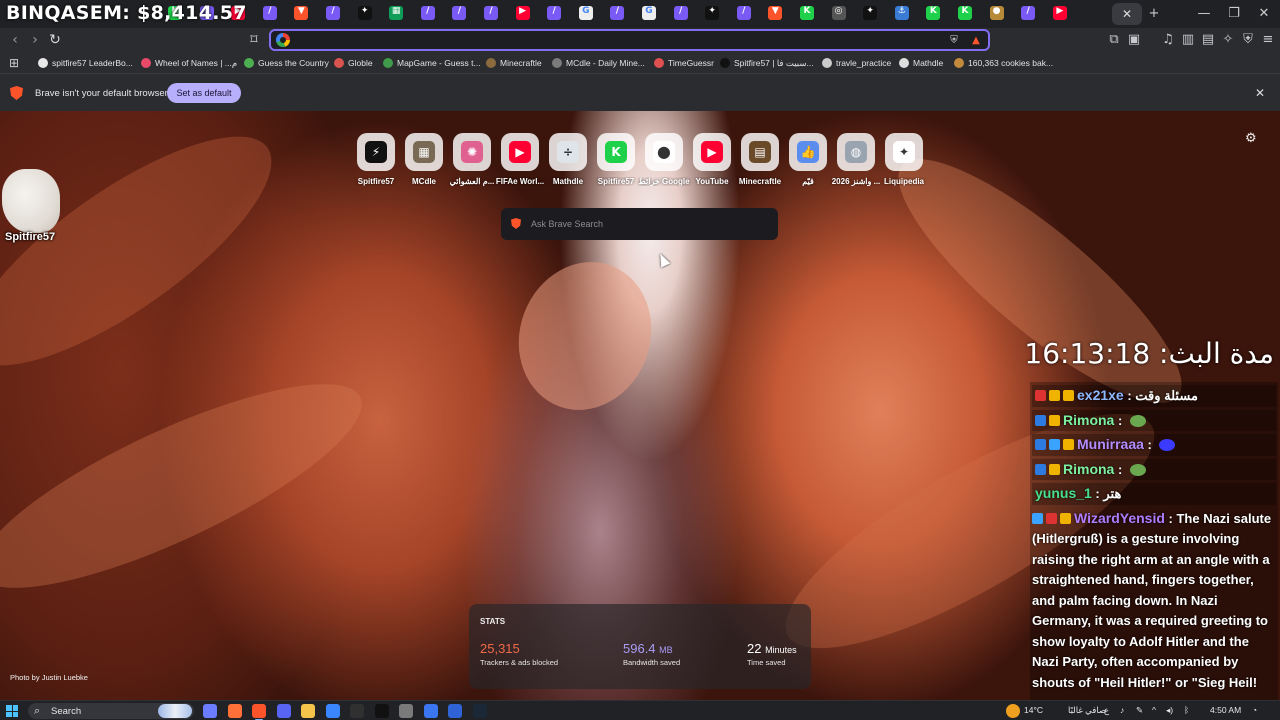 The image size is (1280, 720). What do you see at coordinates (204, 93) in the screenshot?
I see `set-default-button: Set as default` at bounding box center [204, 93].